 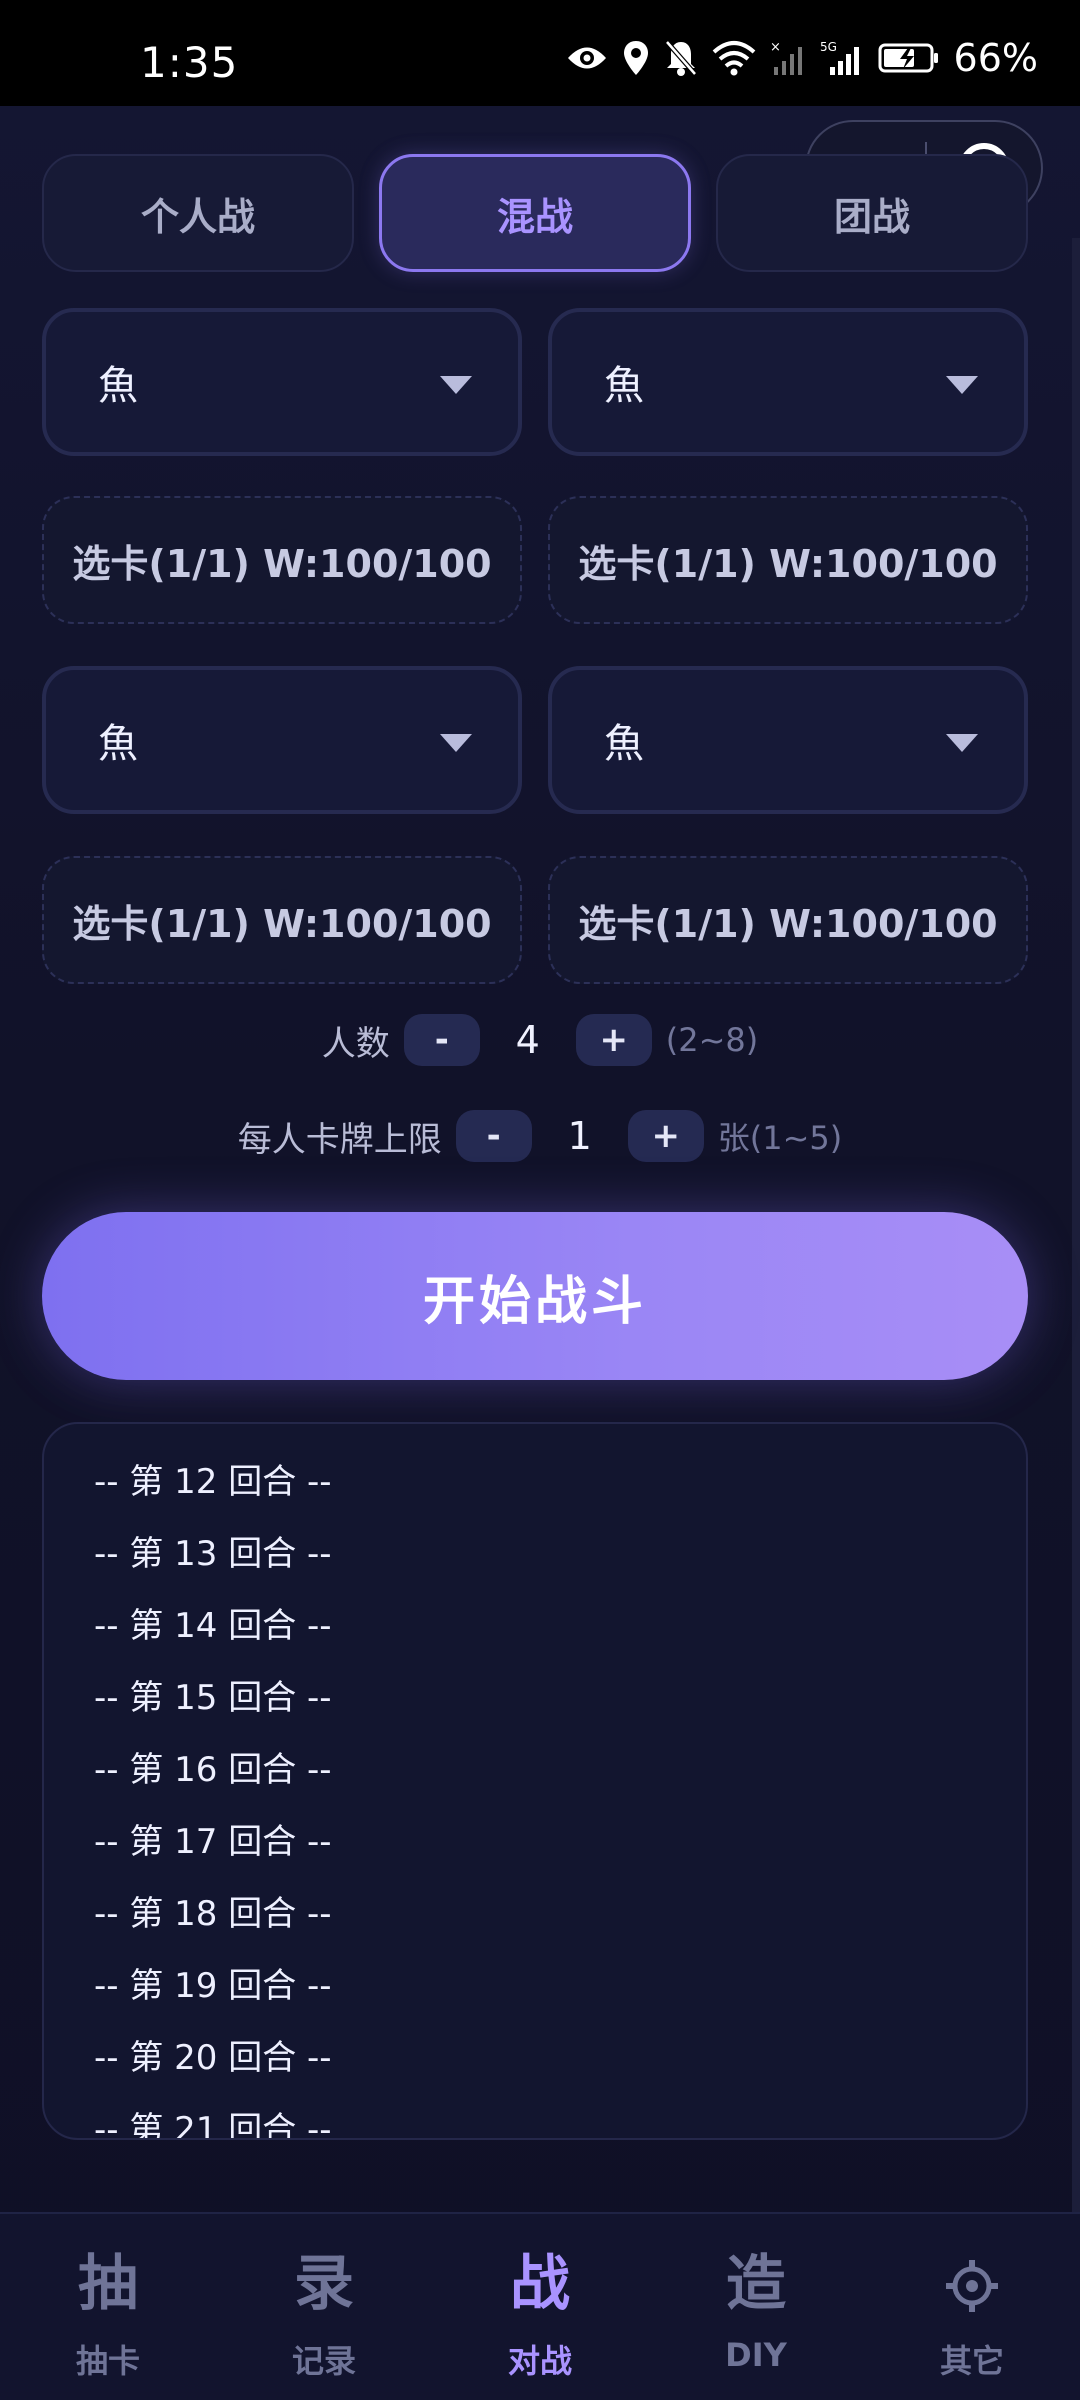 I want to click on nav-item-diy: 造 DIY, so click(x=756, y=2307).